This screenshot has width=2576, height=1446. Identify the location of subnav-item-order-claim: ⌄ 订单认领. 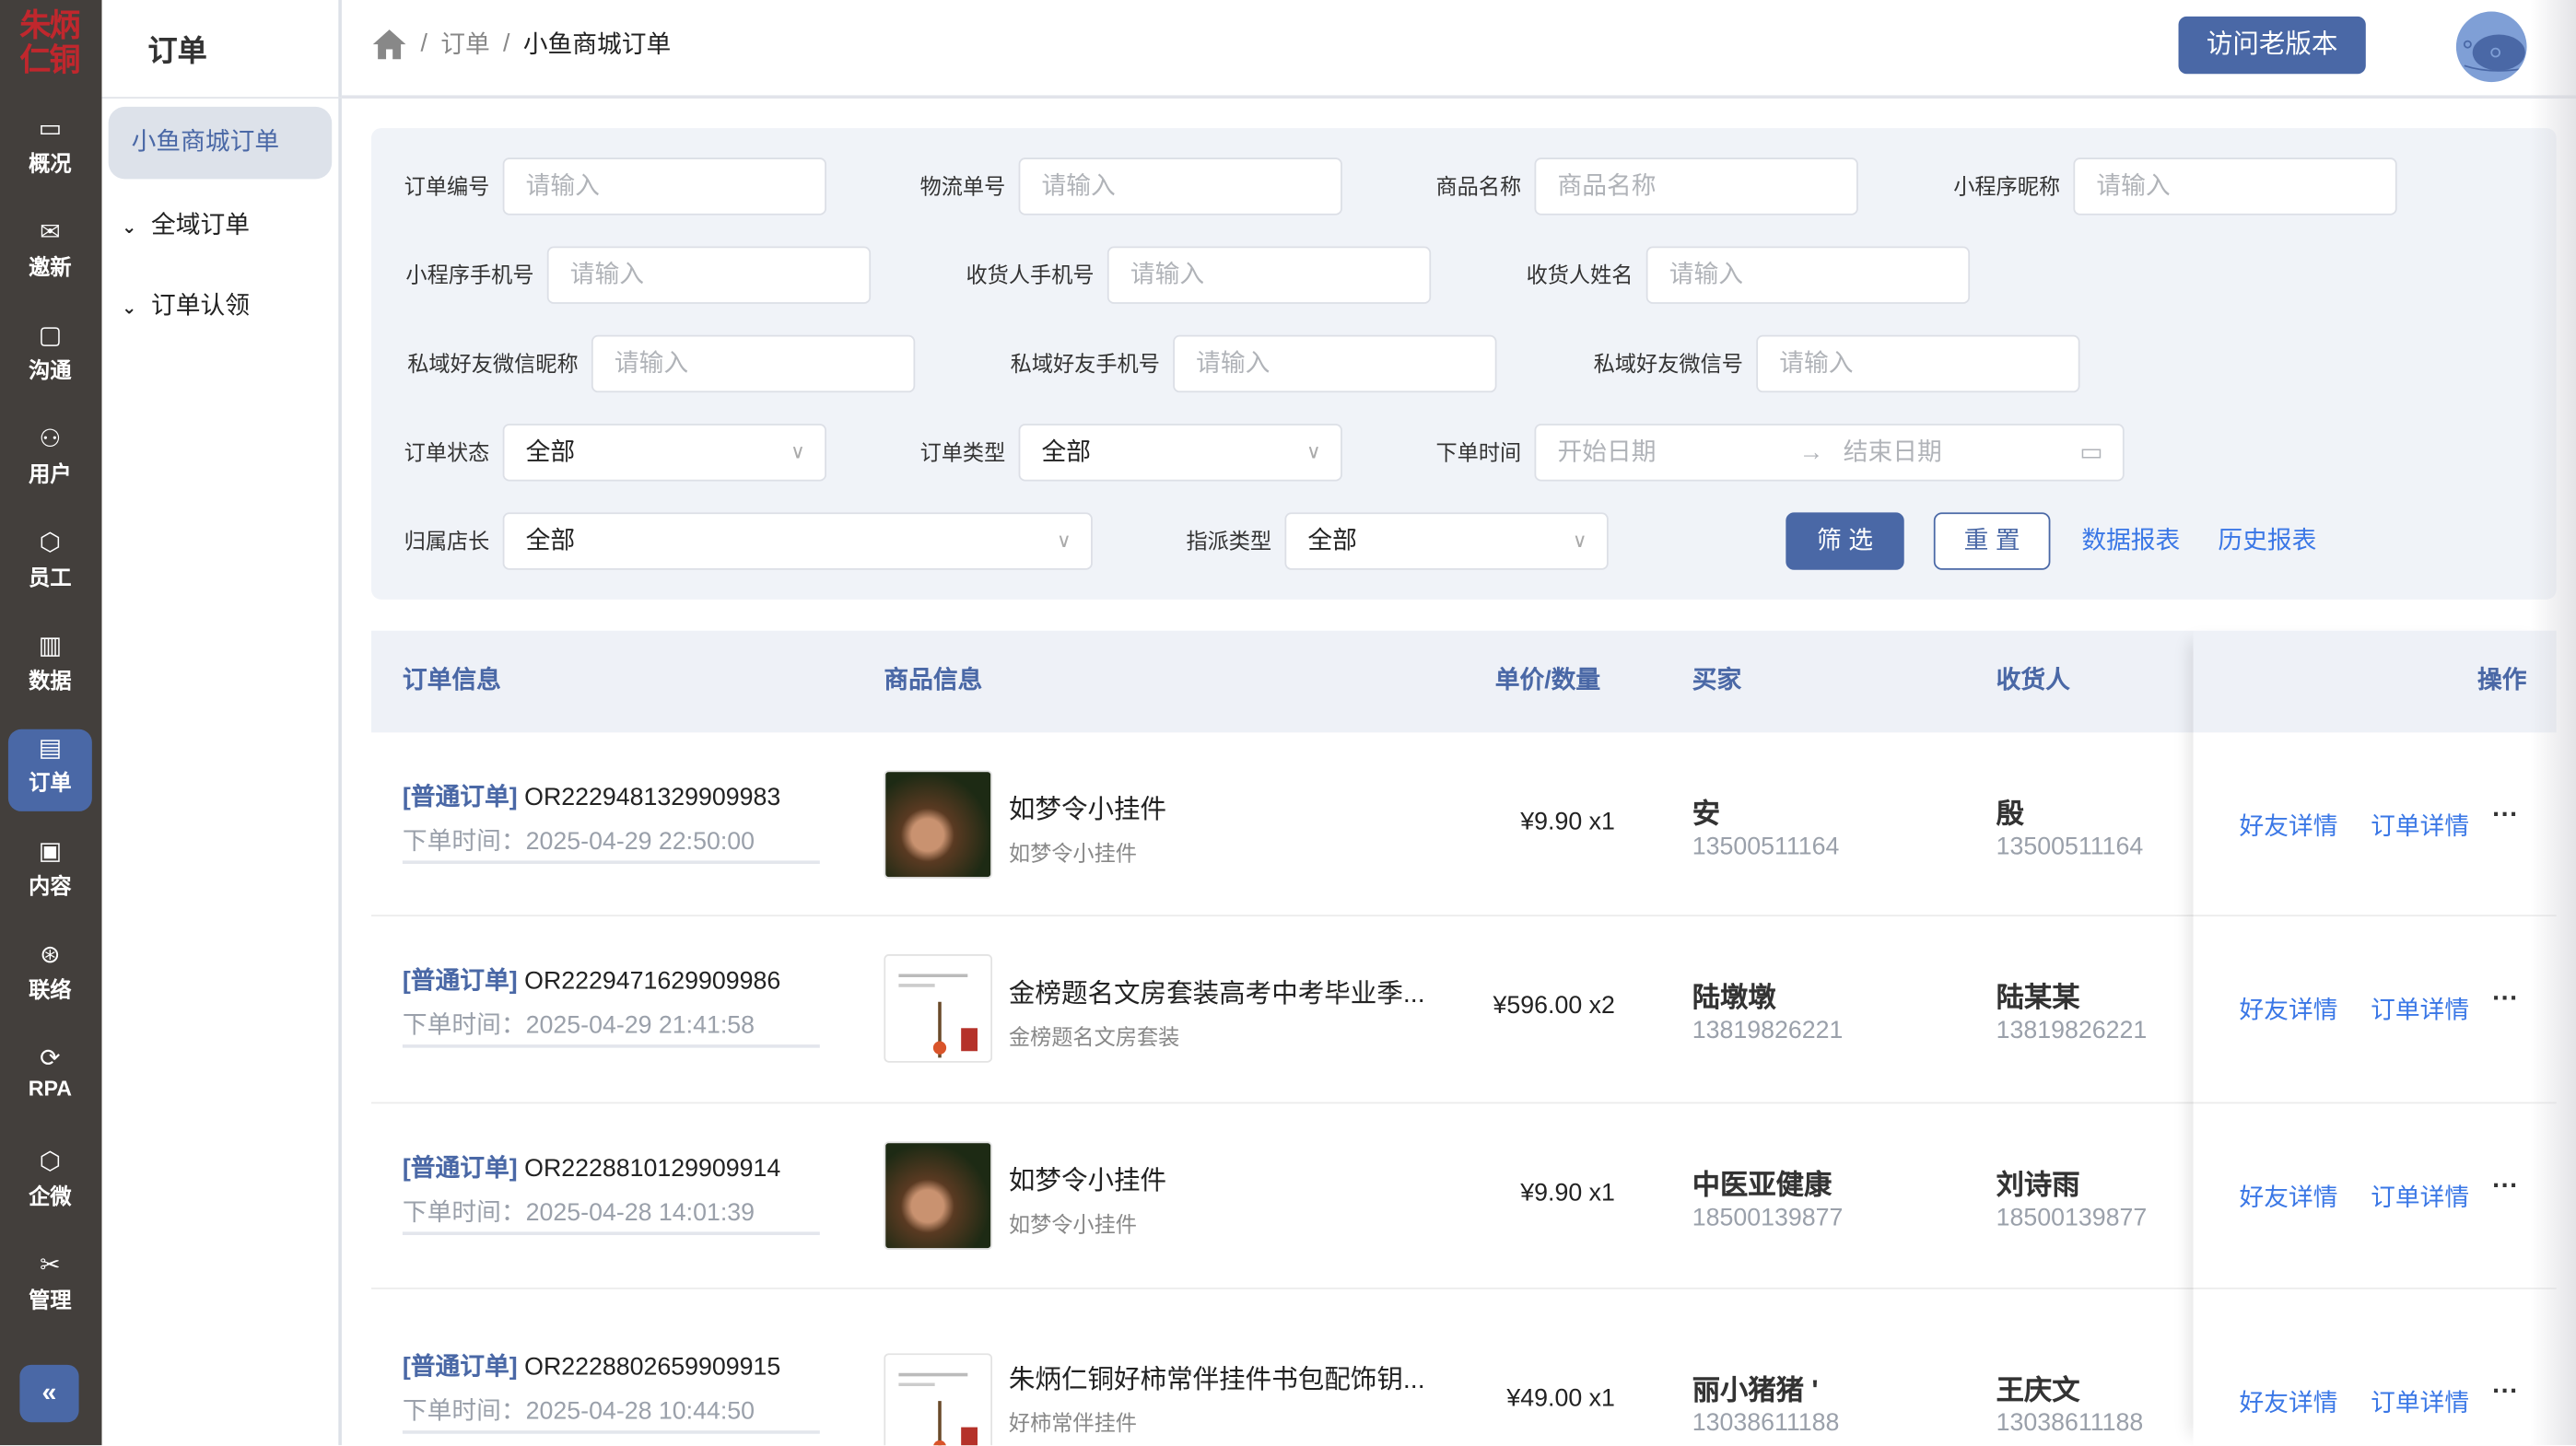
(186, 304).